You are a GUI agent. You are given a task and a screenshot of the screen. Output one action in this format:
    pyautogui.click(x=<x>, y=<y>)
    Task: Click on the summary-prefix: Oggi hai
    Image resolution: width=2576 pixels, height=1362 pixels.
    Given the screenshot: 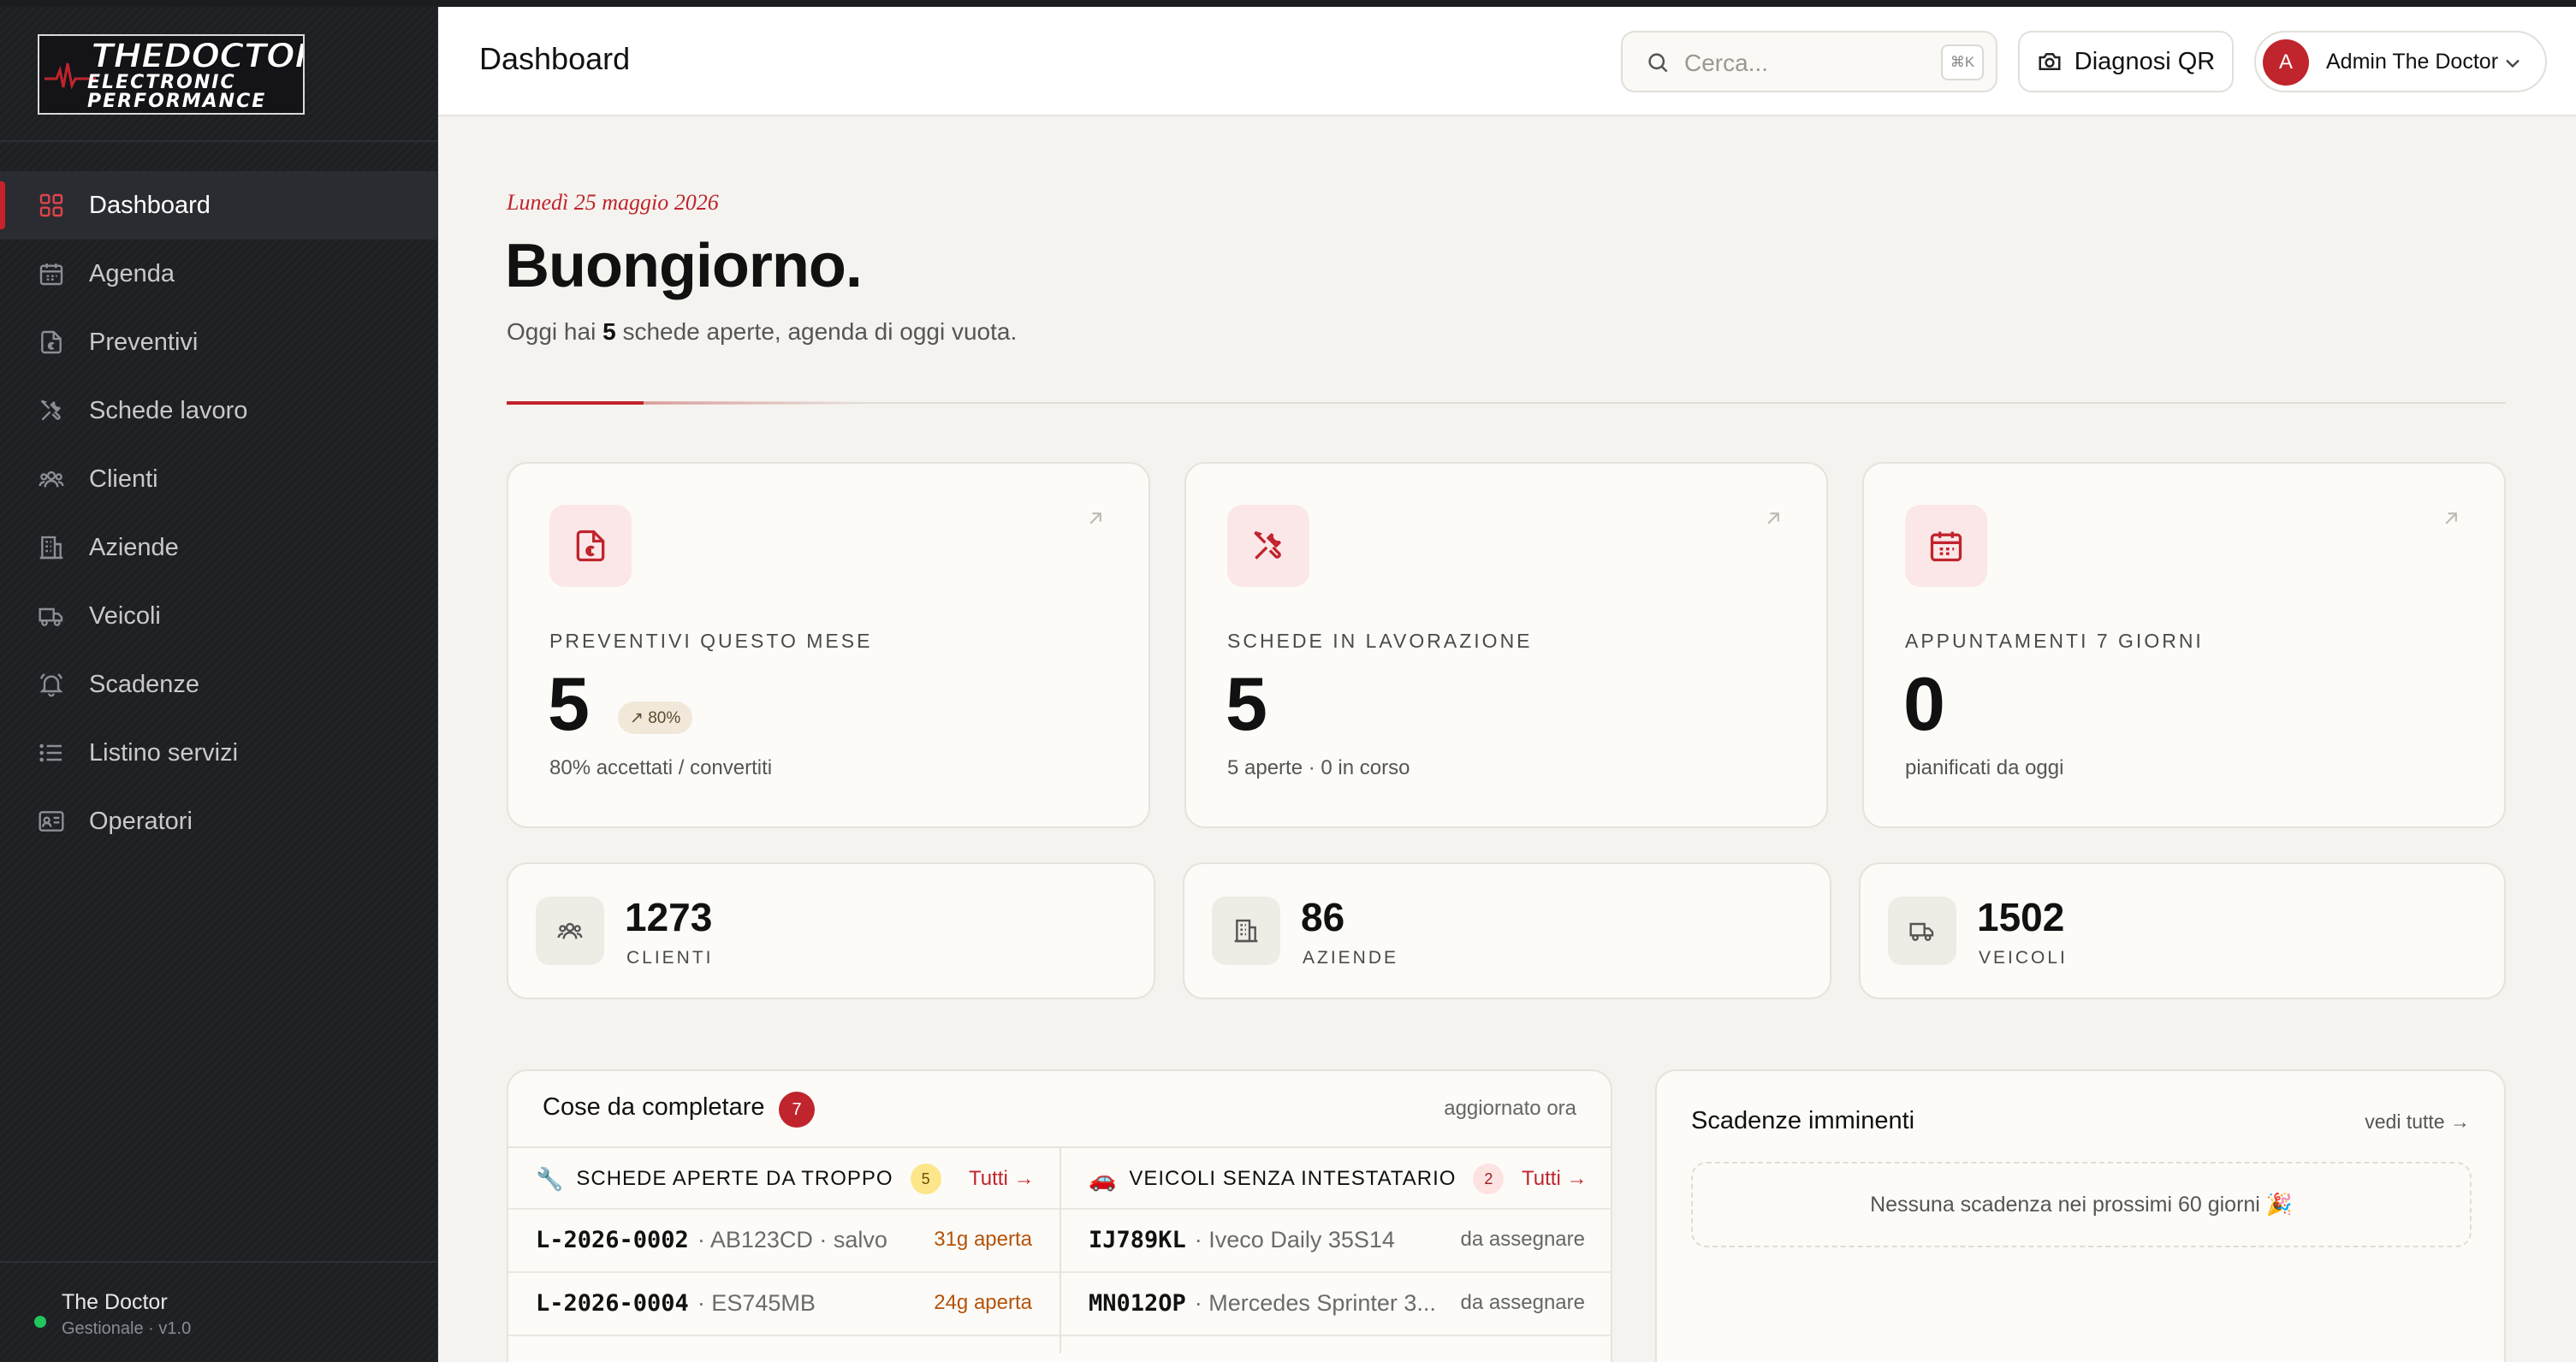 What is the action you would take?
    pyautogui.click(x=552, y=331)
    